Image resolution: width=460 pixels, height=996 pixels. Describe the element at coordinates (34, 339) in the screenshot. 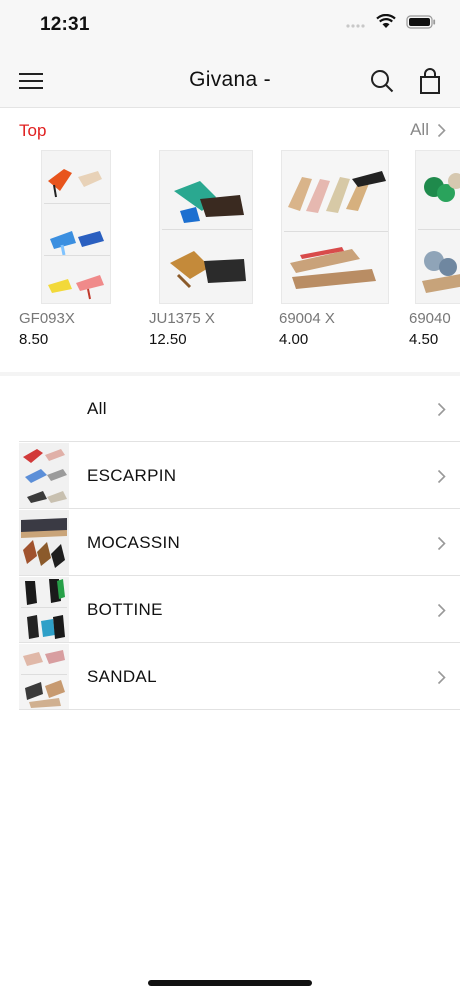

I see `product-price: 8.50` at that location.